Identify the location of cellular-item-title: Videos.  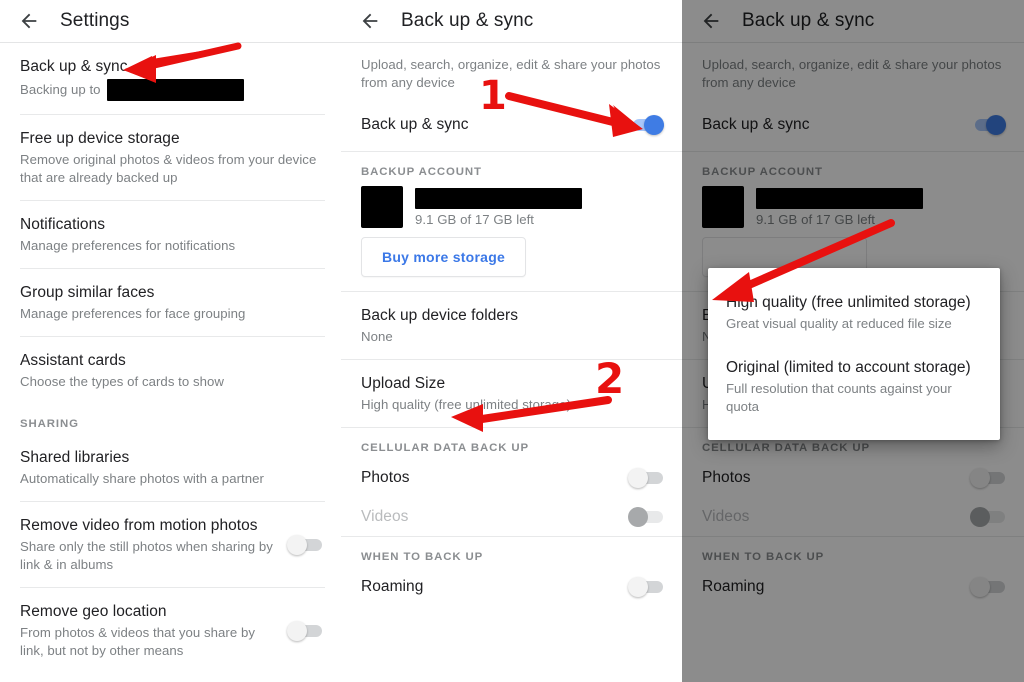
(385, 516).